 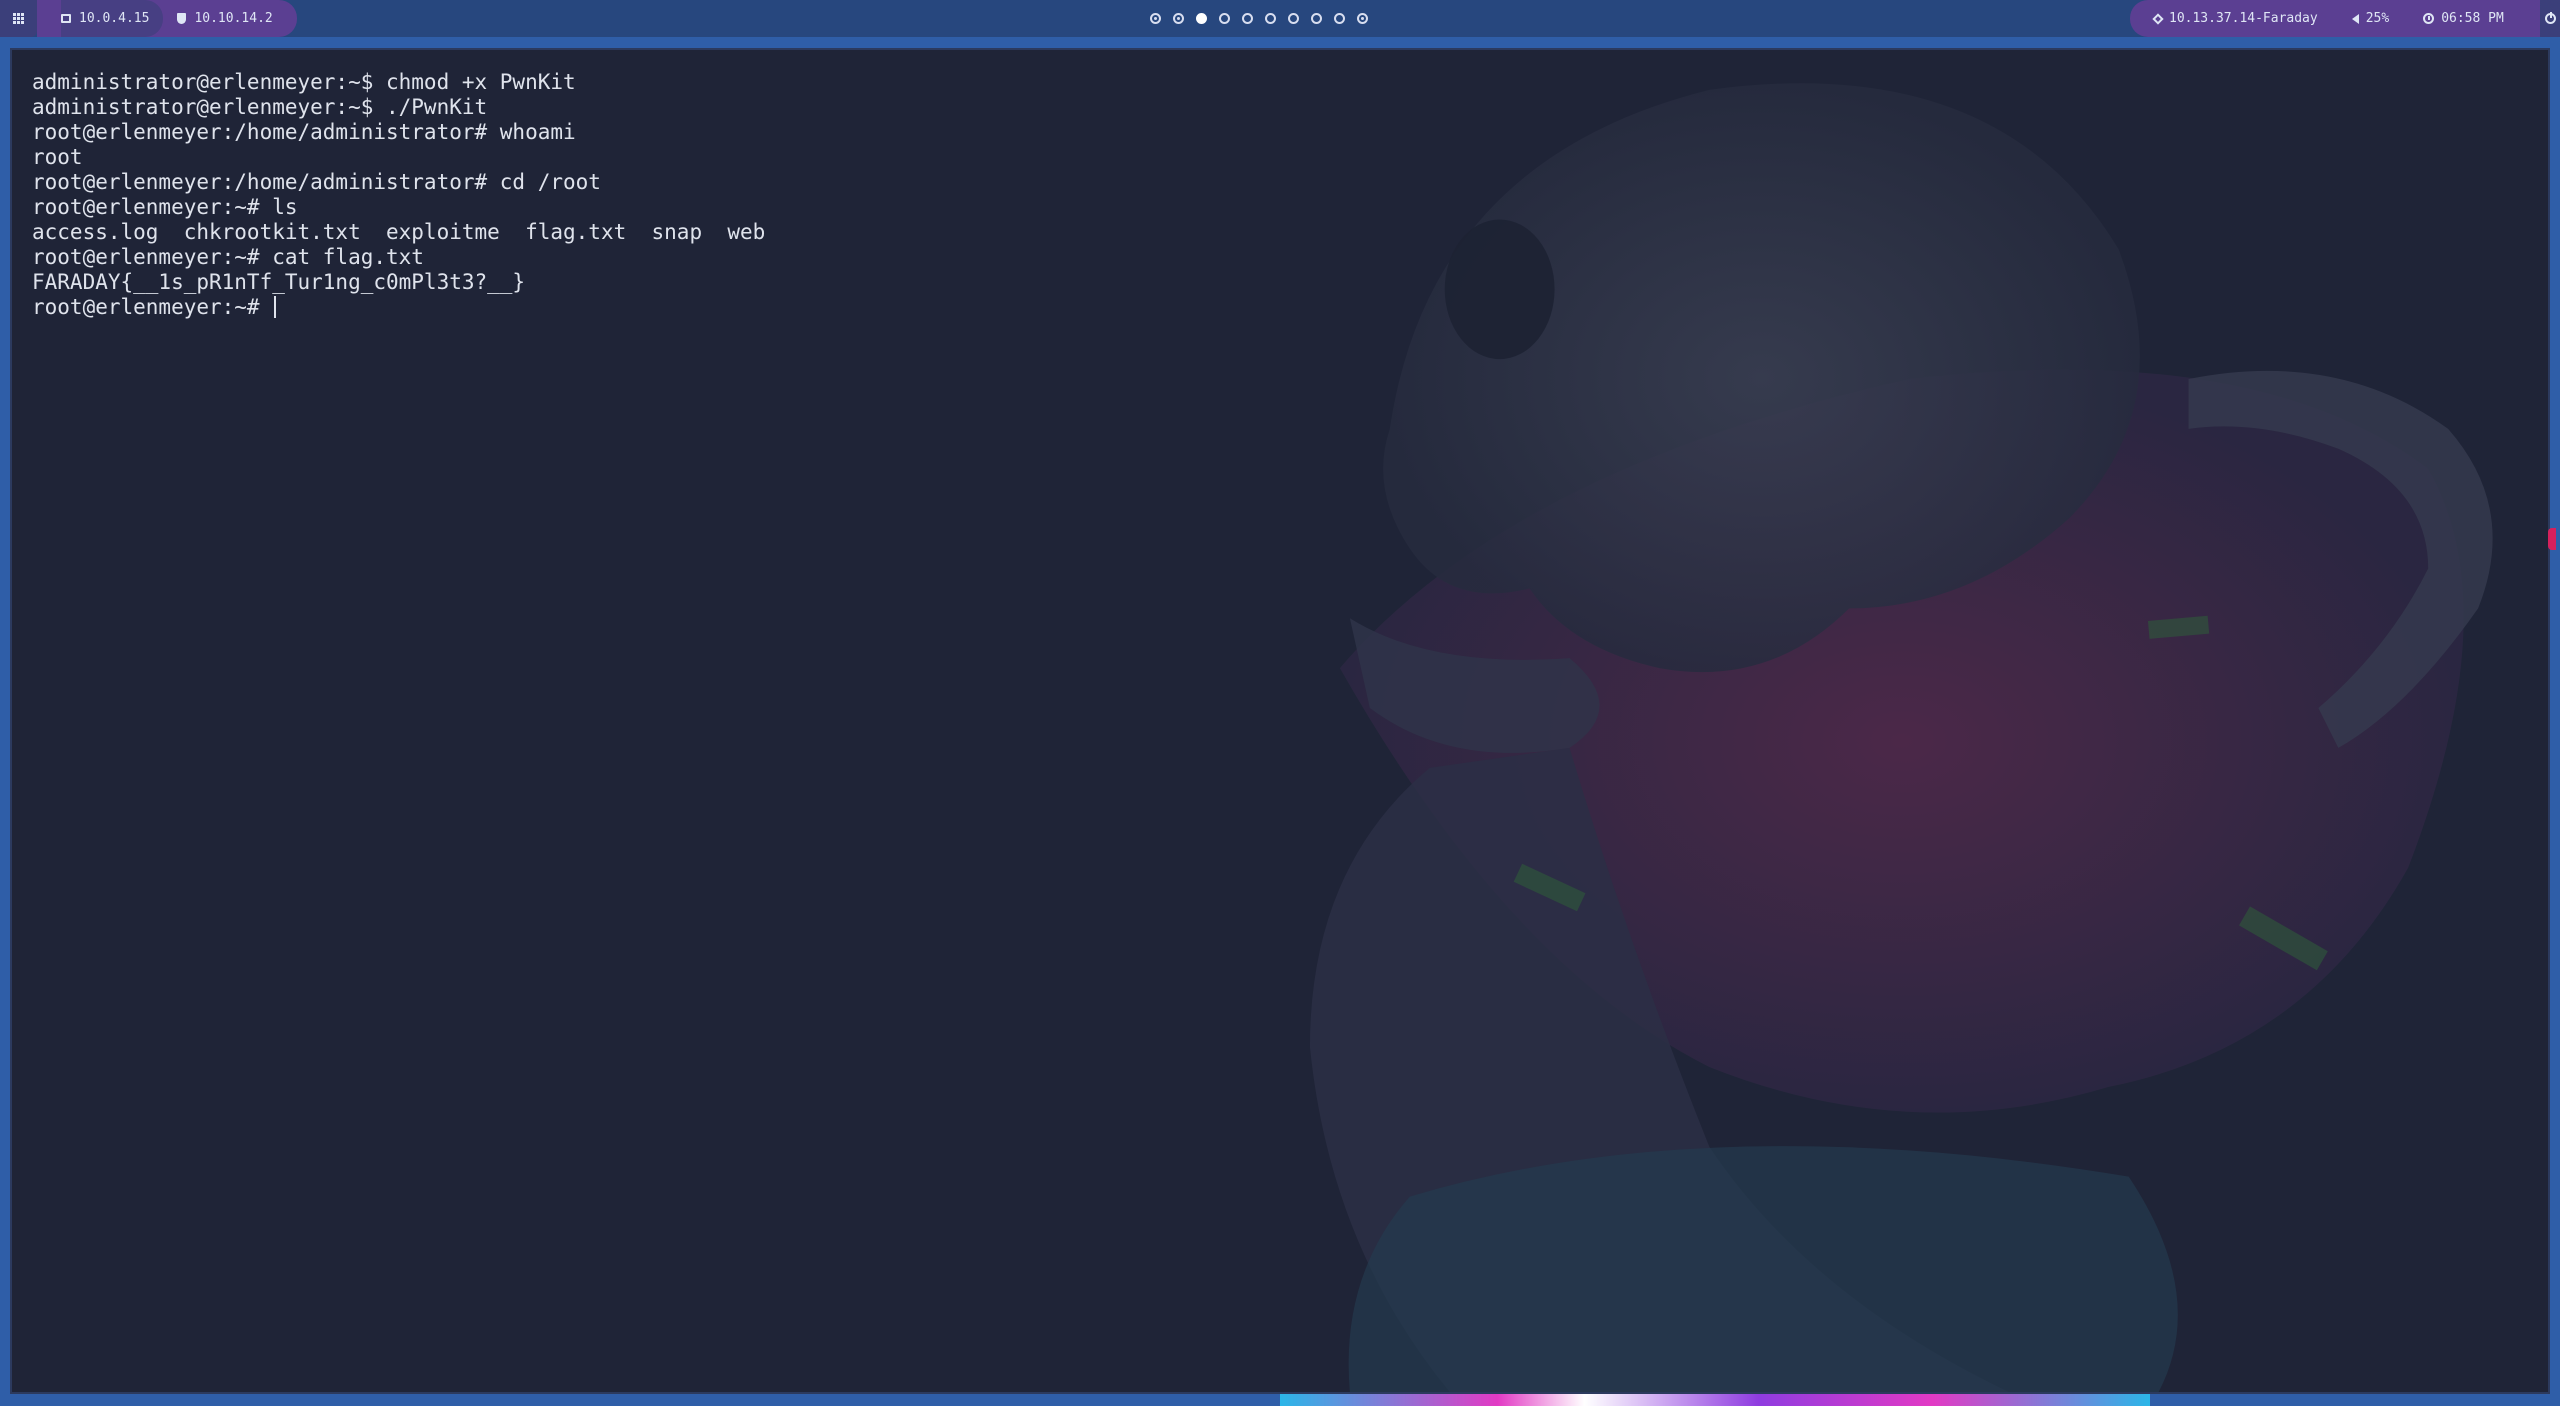 What do you see at coordinates (279, 282) in the screenshot?
I see `terminal-line: FARADAY{__1s_pR1nTf_Tur1ng_c0mPl3t3?__}` at bounding box center [279, 282].